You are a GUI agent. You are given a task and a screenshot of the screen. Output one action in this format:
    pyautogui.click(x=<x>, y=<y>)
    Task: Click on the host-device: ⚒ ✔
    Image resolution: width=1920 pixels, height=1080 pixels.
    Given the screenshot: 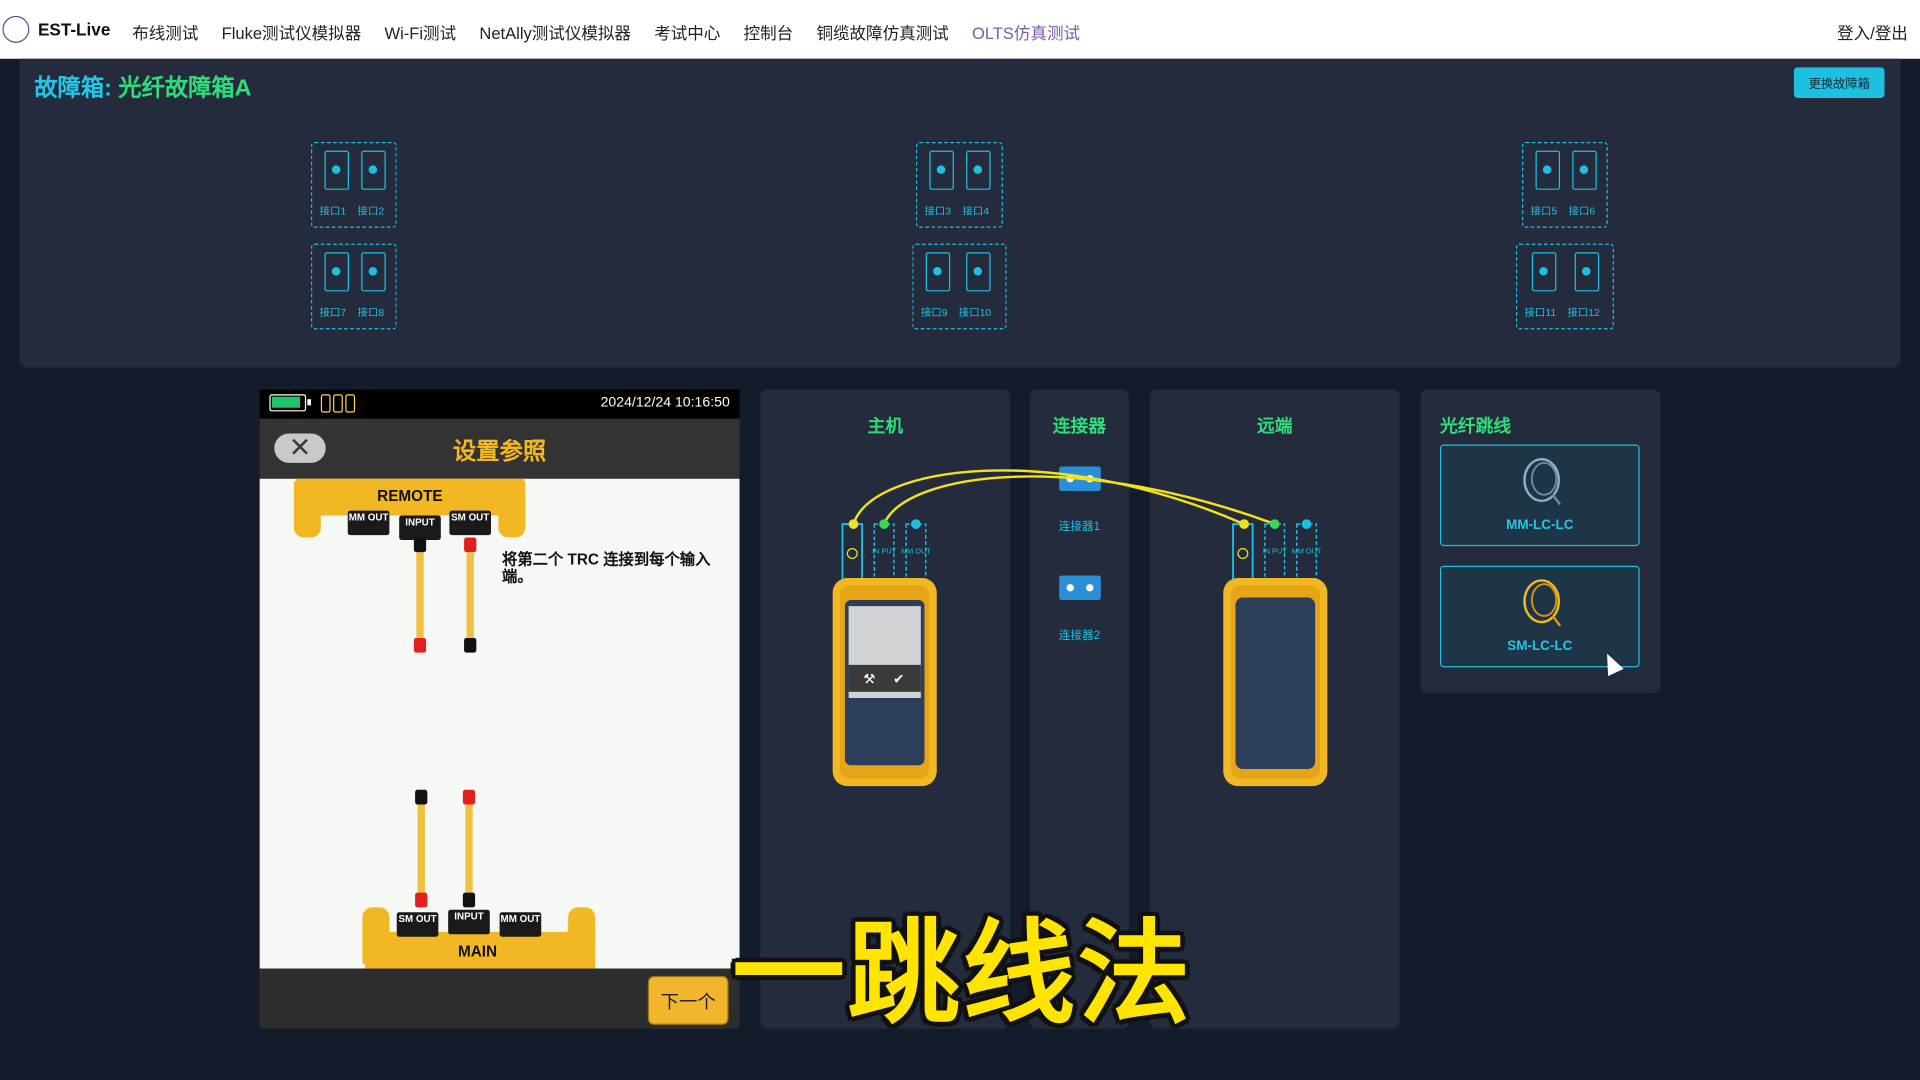 What is the action you would take?
    pyautogui.click(x=884, y=682)
    